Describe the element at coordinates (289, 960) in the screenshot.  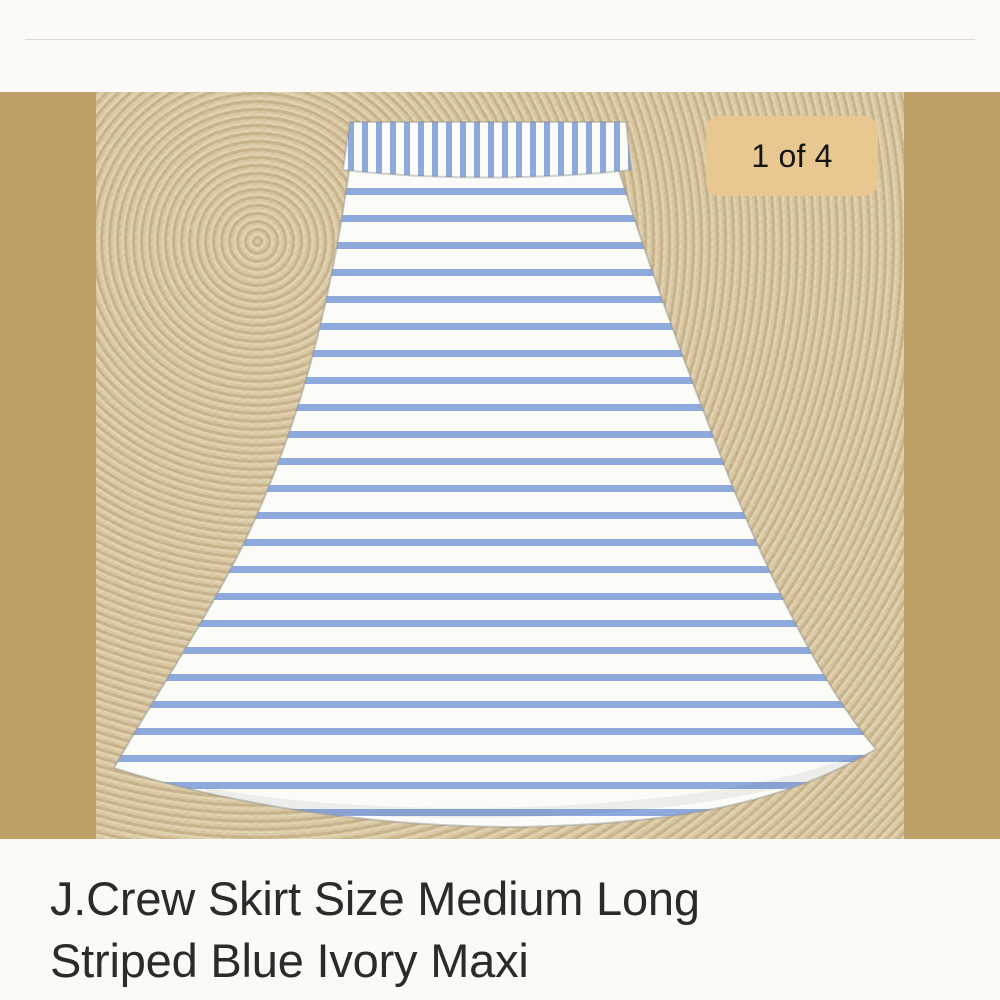
I see `product-title-line-2: Striped Blue Ivory Maxi` at that location.